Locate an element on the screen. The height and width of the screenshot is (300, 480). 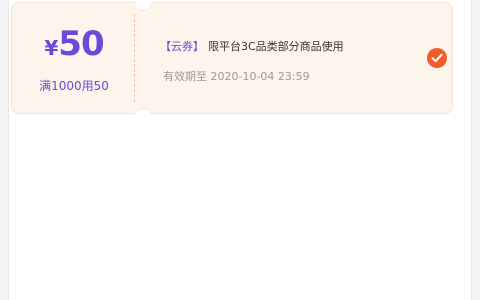
coupon-value-section: ¥50 满1000用50 is located at coordinates (73, 58).